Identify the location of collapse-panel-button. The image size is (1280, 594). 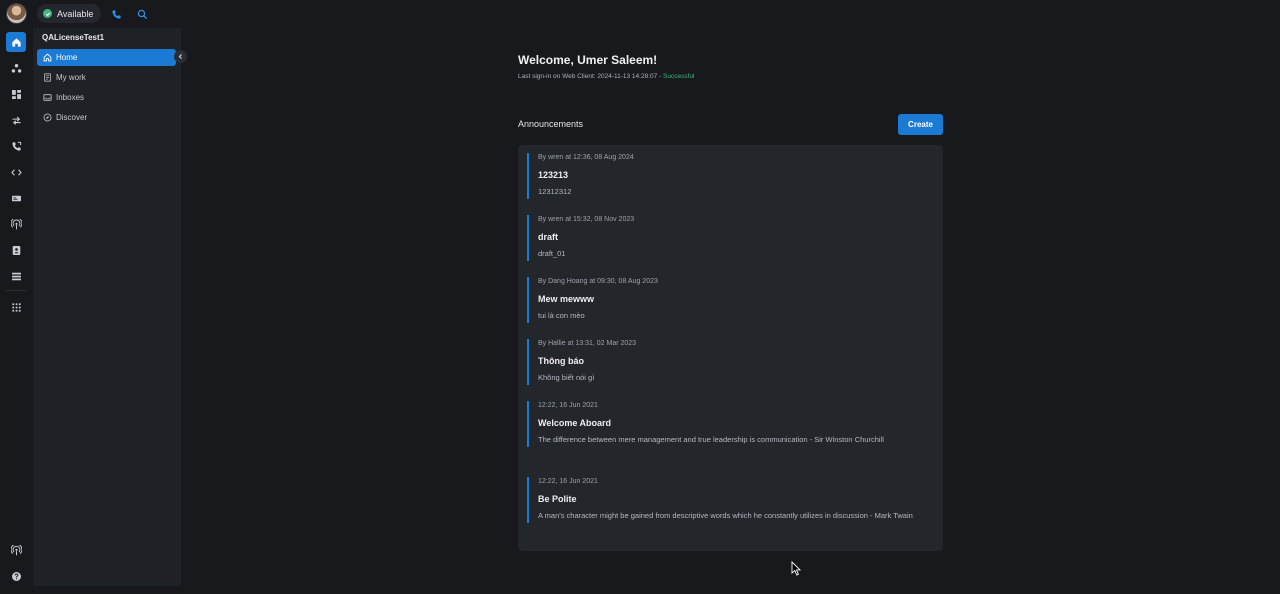
(180, 56).